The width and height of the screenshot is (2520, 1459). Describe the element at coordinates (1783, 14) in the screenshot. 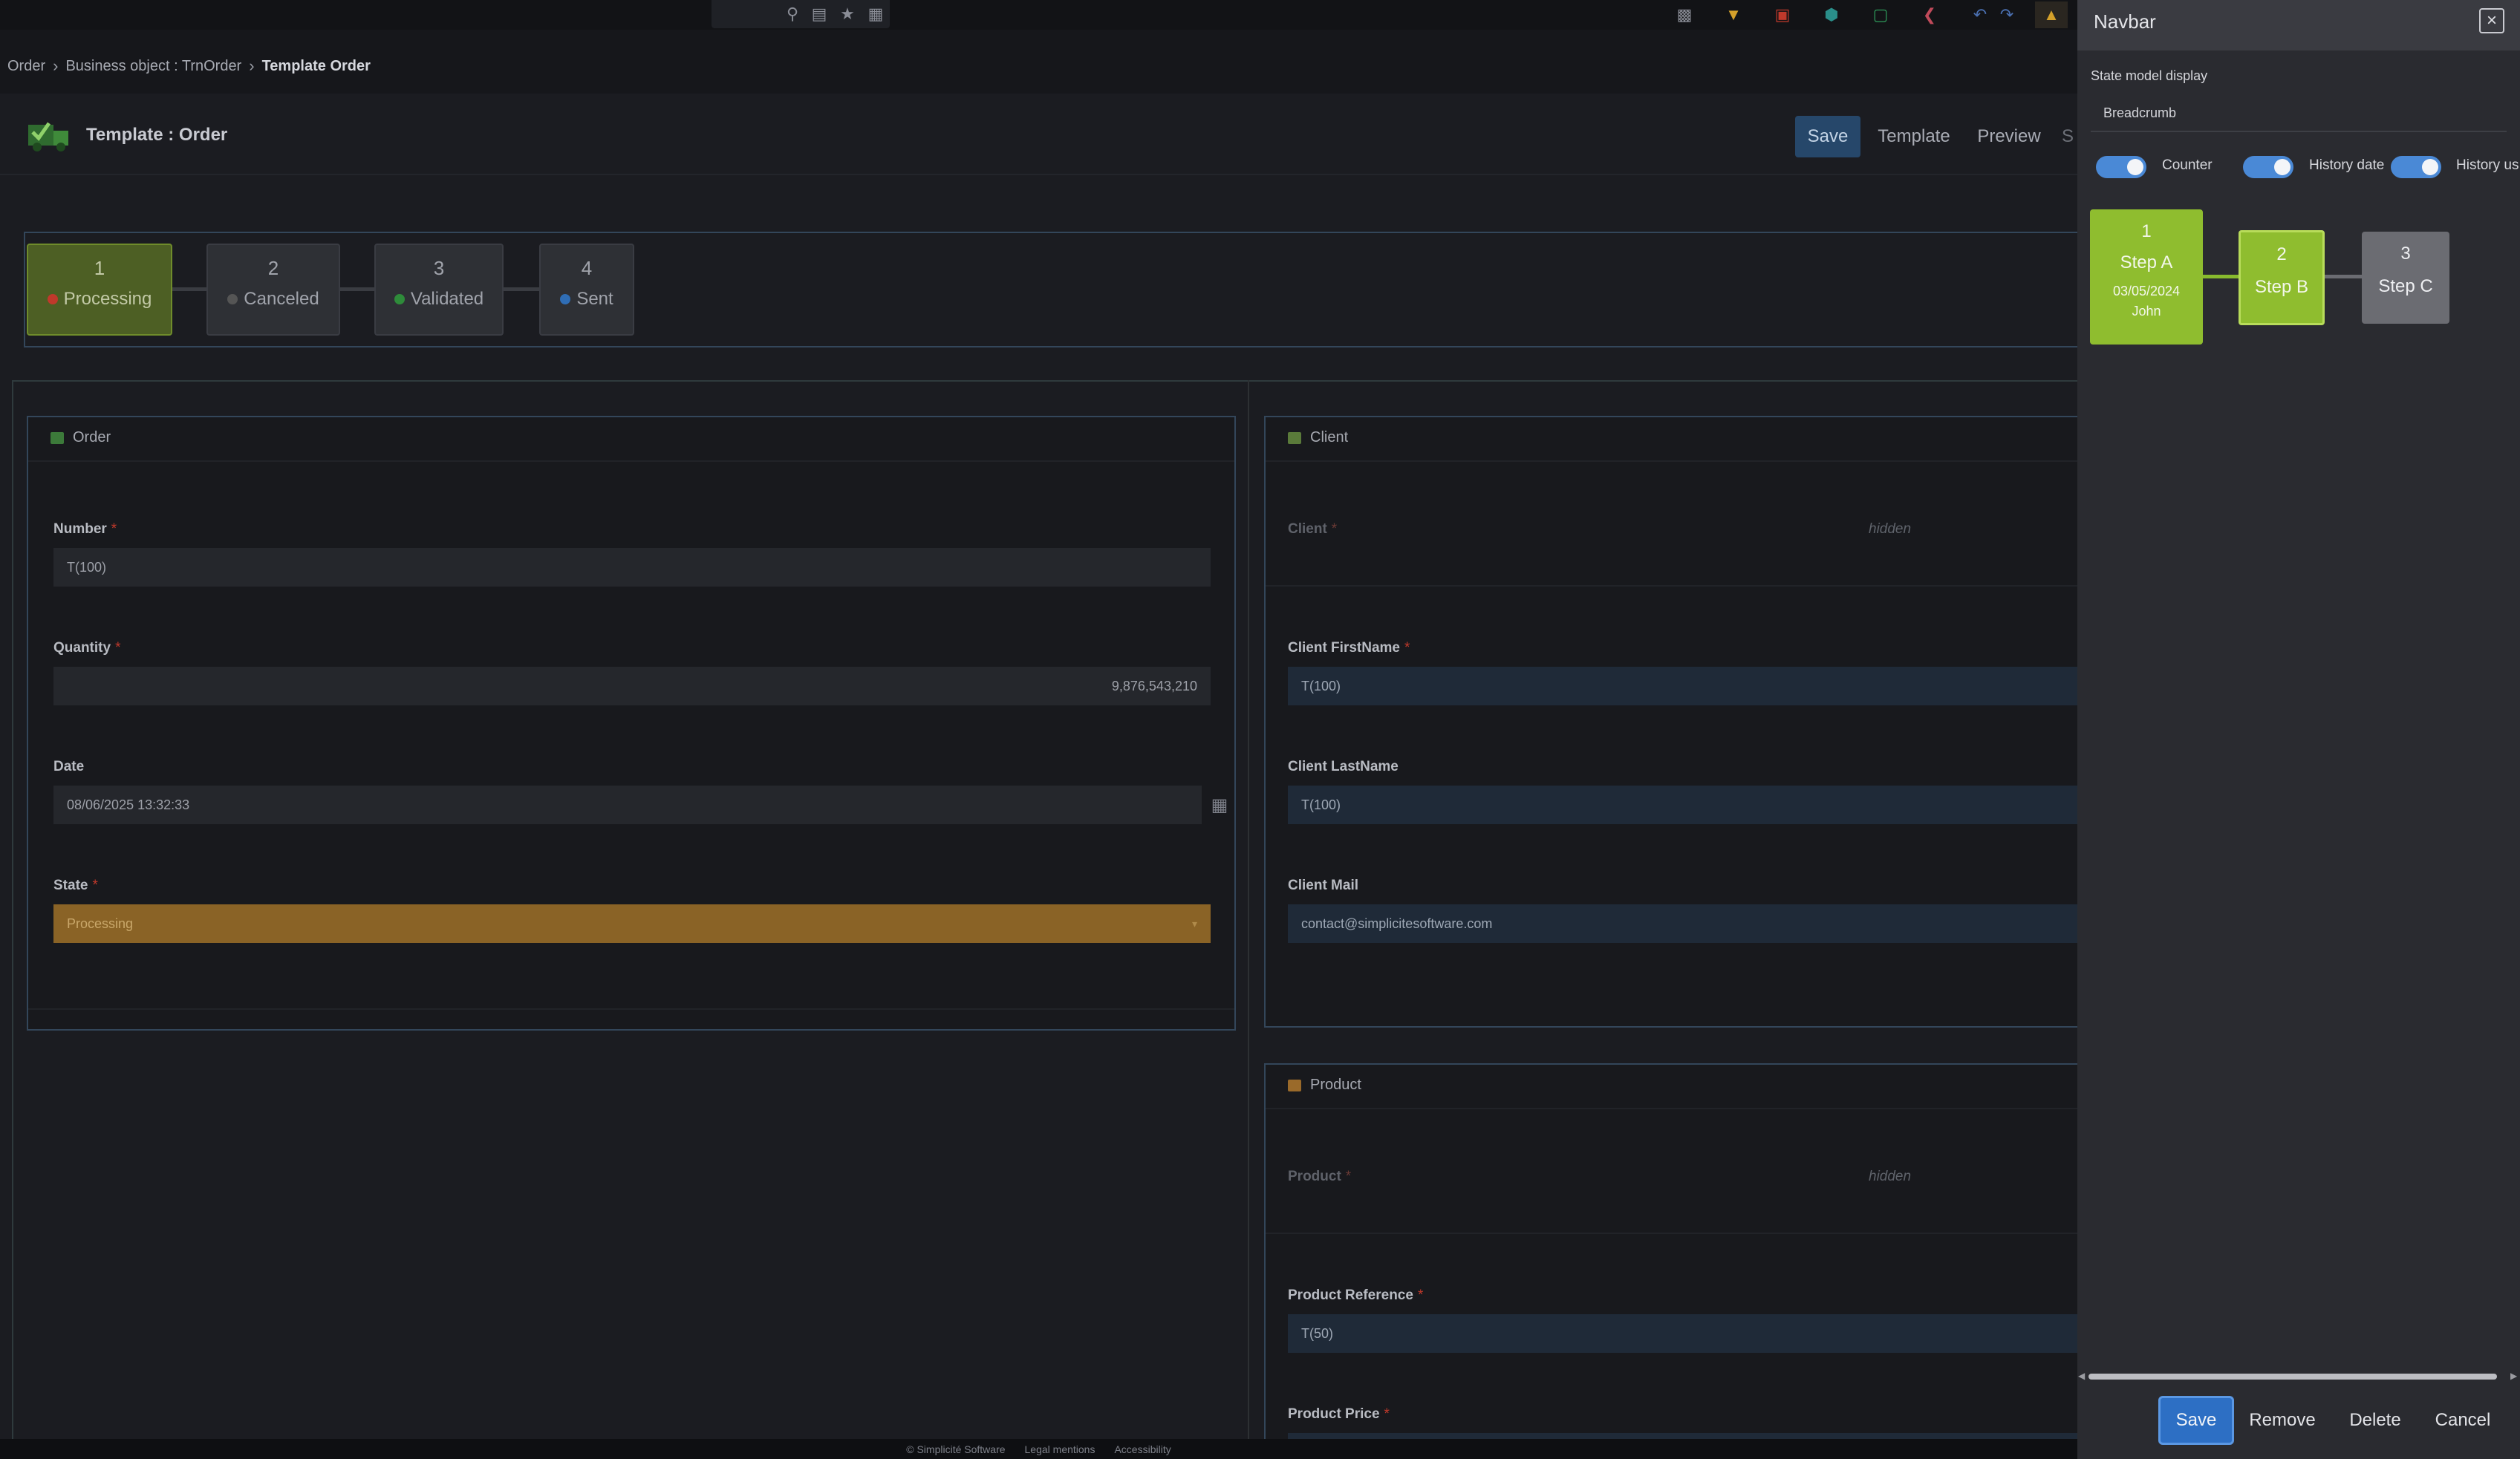

I see `flag-icon: ▣` at that location.